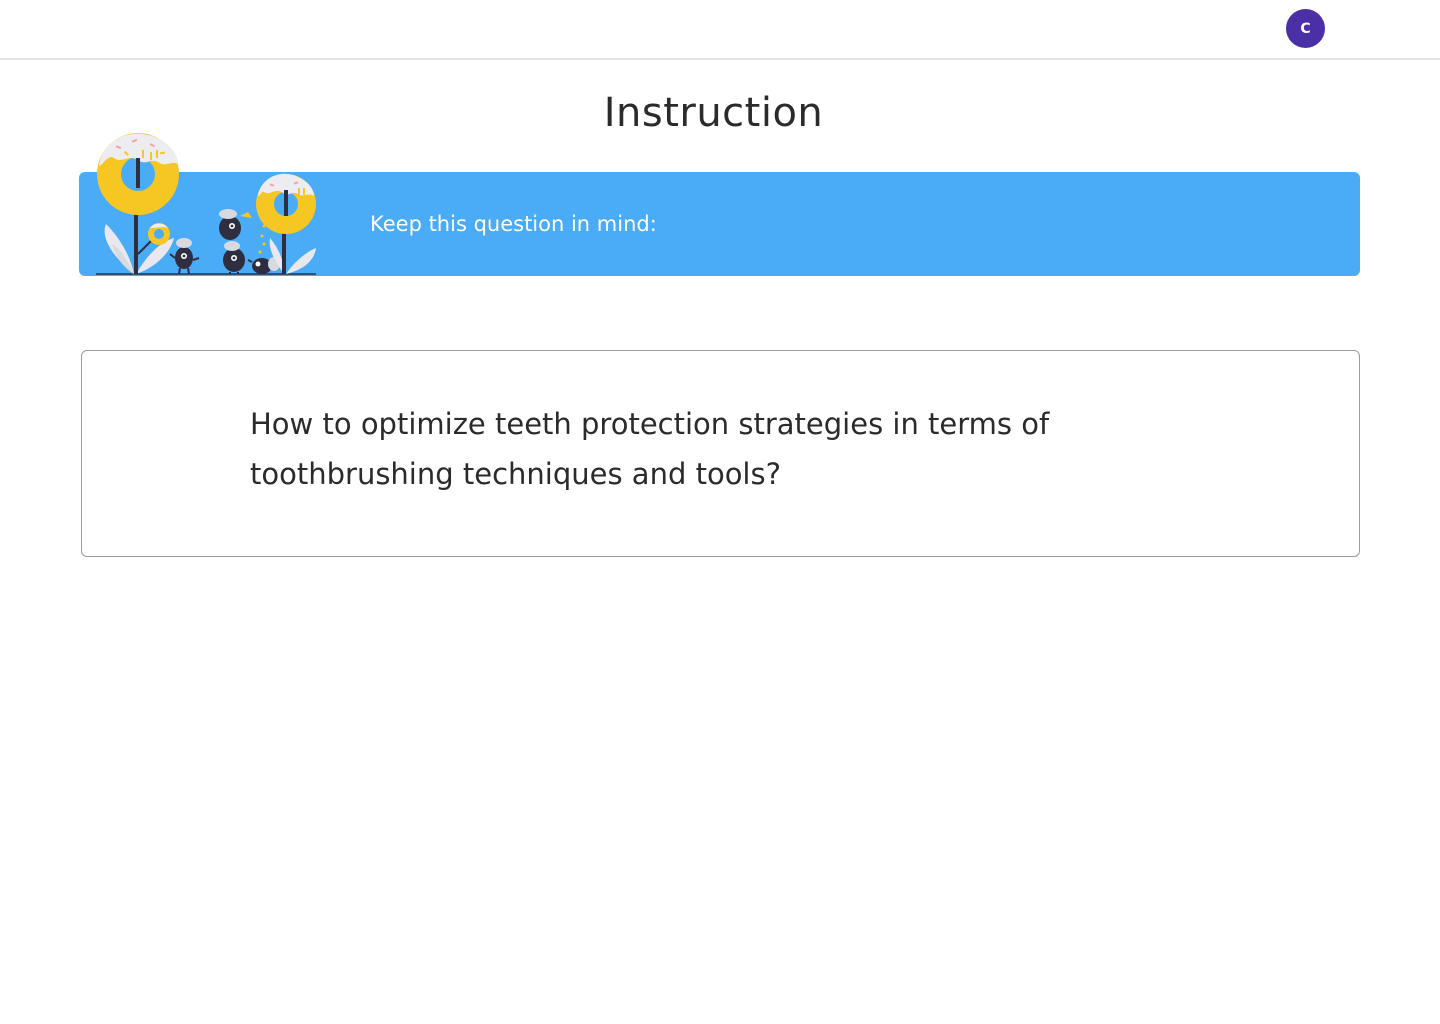 This screenshot has width=1440, height=1024. I want to click on avatar-initial: C, so click(1305, 28).